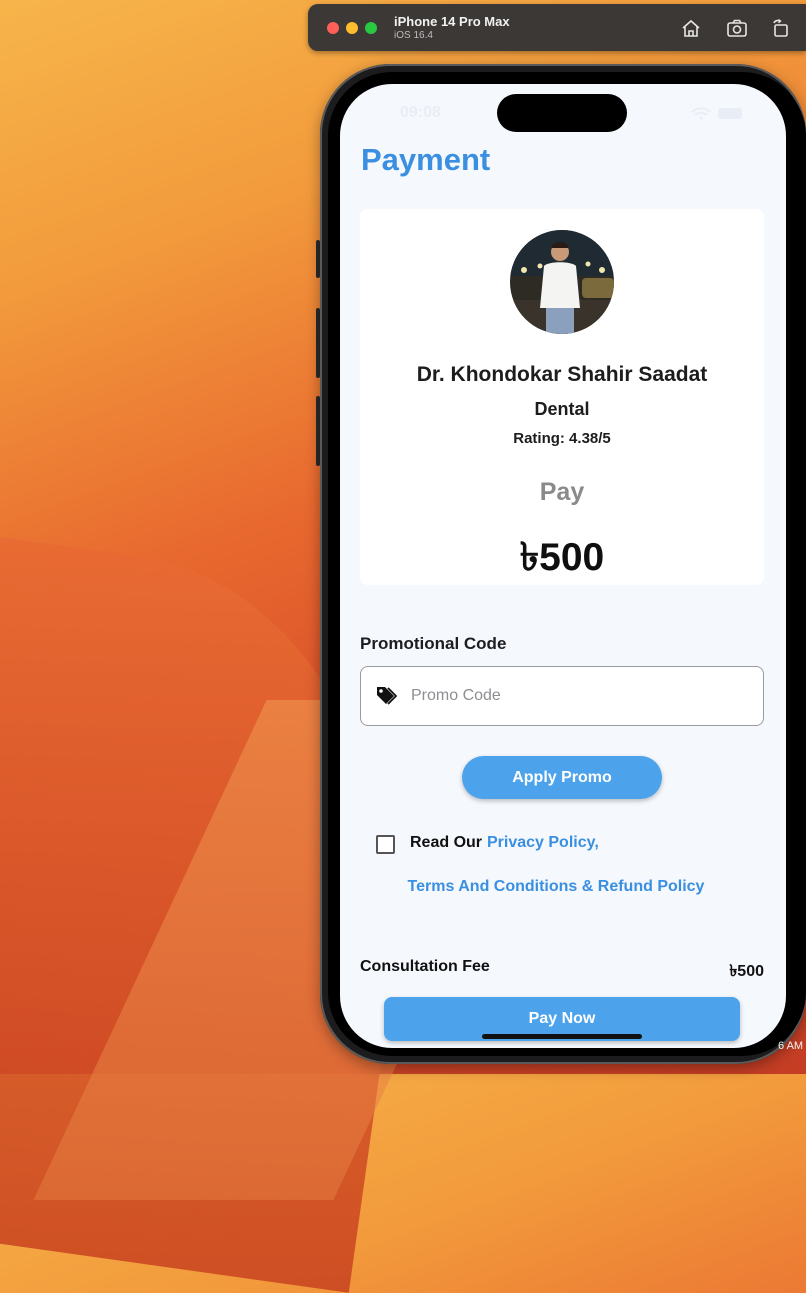  Describe the element at coordinates (543, 843) in the screenshot. I see `privacy-policy-link: Privacy Policy,` at that location.